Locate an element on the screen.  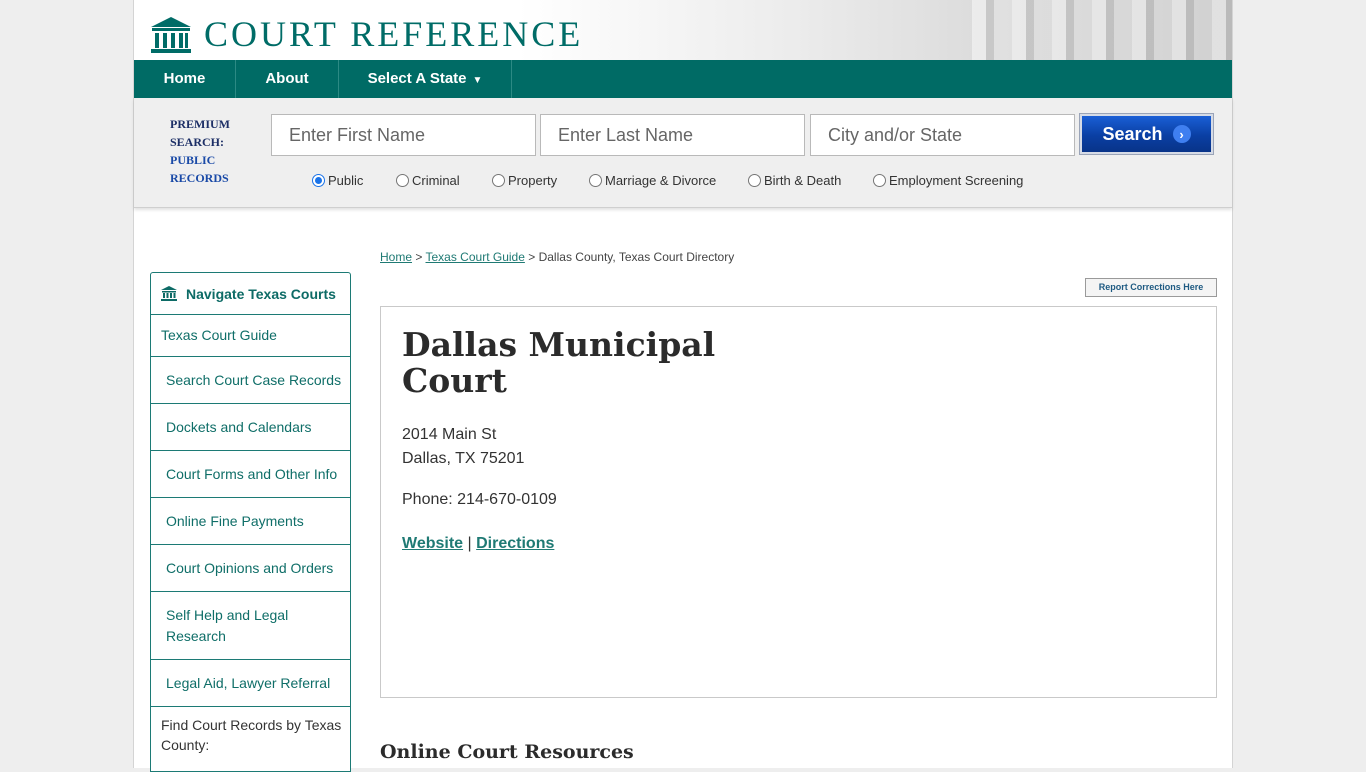
sidebar-title: Navigate Texas Courts is located at coordinates (261, 293).